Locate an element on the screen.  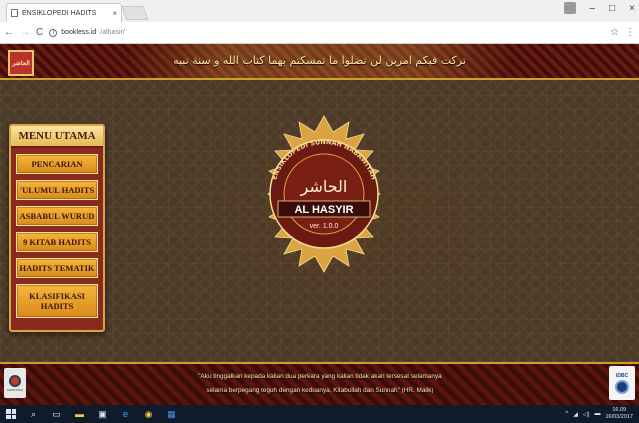
menu-item-ulumul-hadits: 'ULUMUL HADITS is located at coordinates (57, 190).